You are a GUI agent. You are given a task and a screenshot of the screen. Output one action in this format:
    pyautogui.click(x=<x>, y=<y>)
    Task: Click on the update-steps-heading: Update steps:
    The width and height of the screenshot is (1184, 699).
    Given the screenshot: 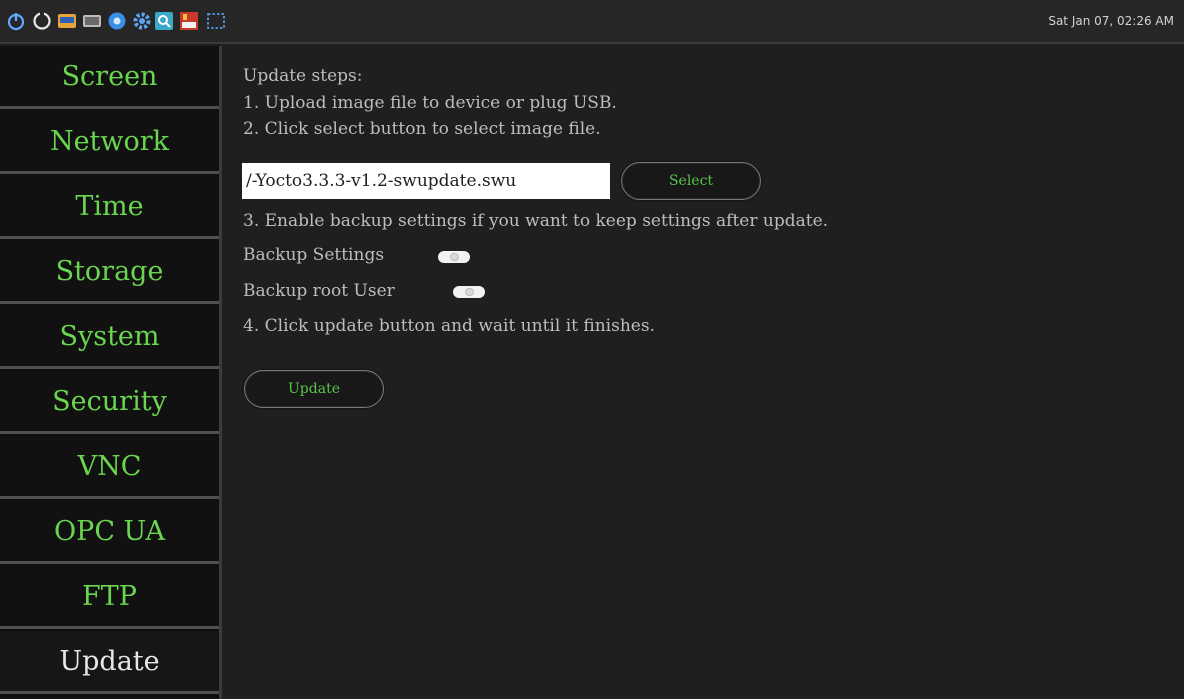 What is the action you would take?
    pyautogui.click(x=303, y=76)
    